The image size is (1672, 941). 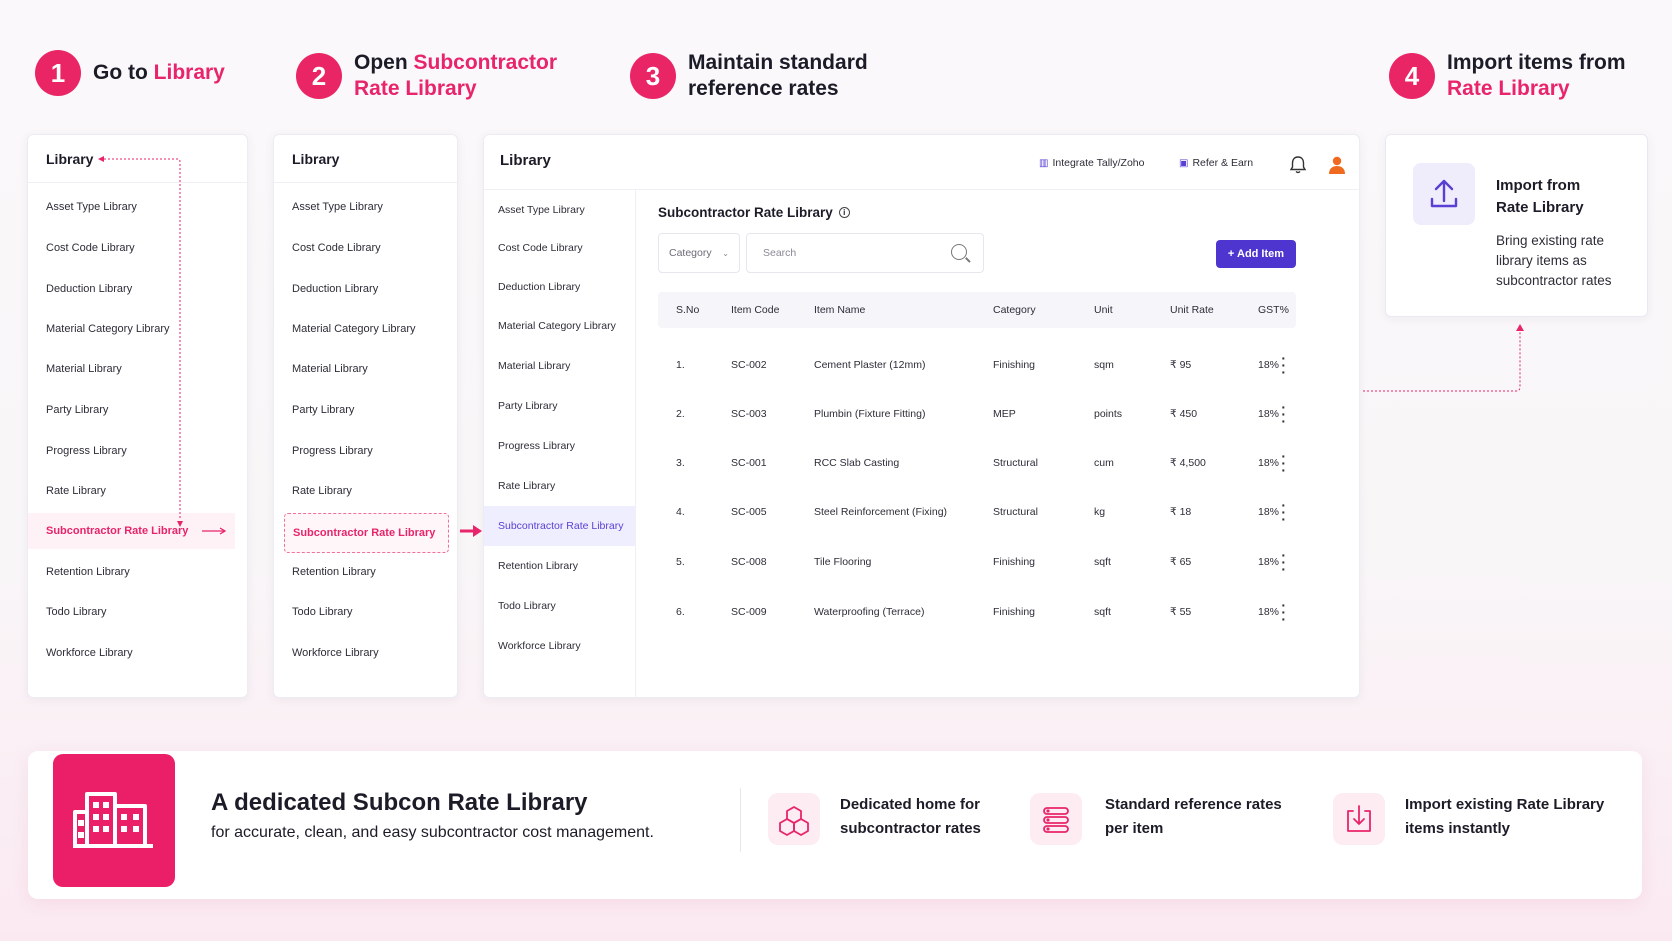 What do you see at coordinates (1412, 76) in the screenshot?
I see `step-number: 4` at bounding box center [1412, 76].